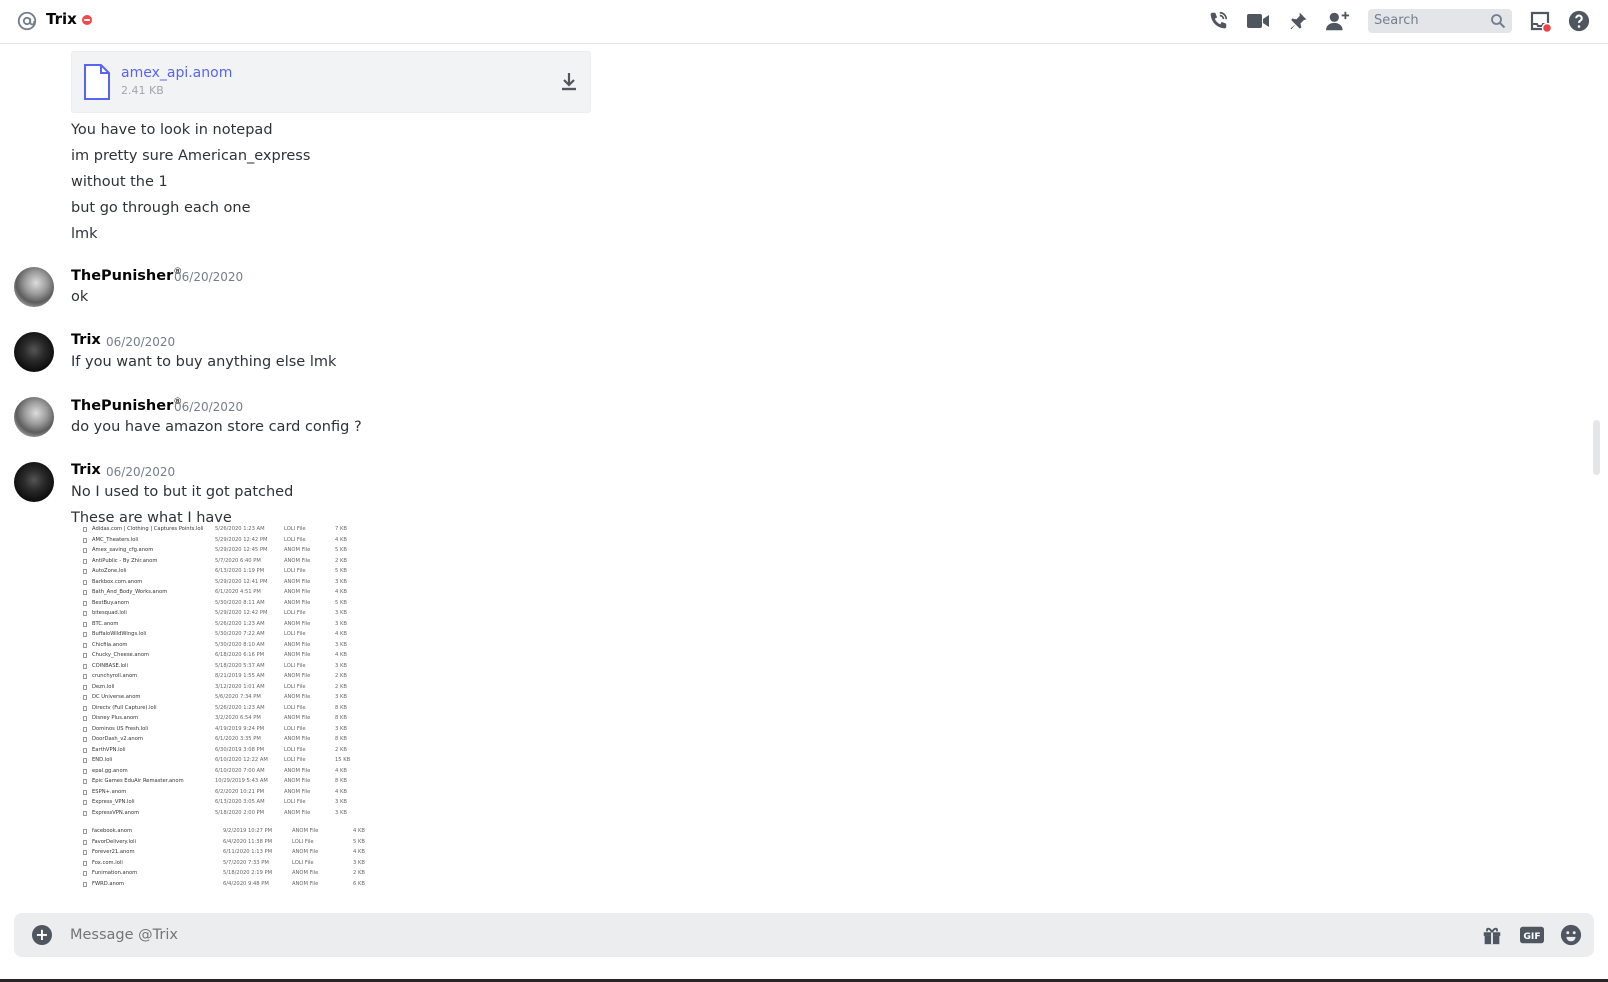  I want to click on add-friend-icon, so click(1338, 21).